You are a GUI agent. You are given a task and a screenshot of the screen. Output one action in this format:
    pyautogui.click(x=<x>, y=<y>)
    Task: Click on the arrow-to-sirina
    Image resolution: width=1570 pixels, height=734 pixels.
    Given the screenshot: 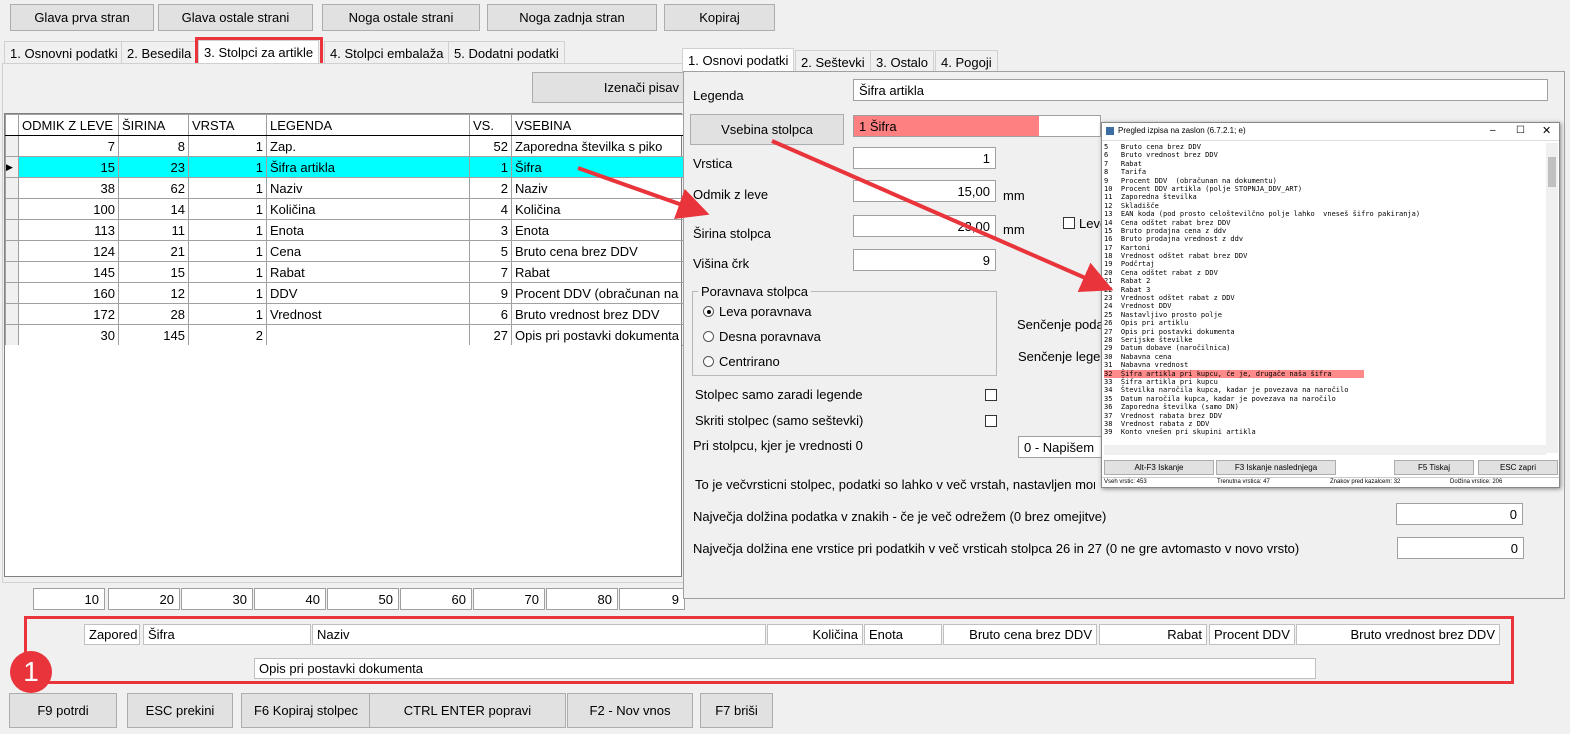 What is the action you would take?
    pyautogui.click(x=643, y=193)
    